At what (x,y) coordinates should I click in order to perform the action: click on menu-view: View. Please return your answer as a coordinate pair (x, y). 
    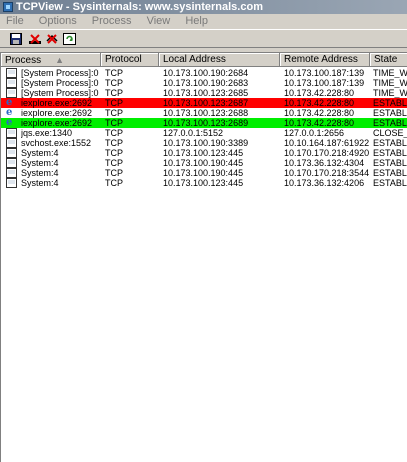
    Looking at the image, I should click on (159, 21).